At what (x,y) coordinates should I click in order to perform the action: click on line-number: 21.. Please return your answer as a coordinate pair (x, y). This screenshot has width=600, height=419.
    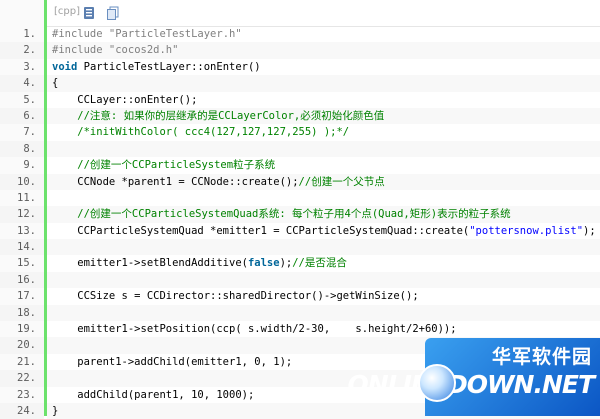
    Looking at the image, I should click on (22, 362).